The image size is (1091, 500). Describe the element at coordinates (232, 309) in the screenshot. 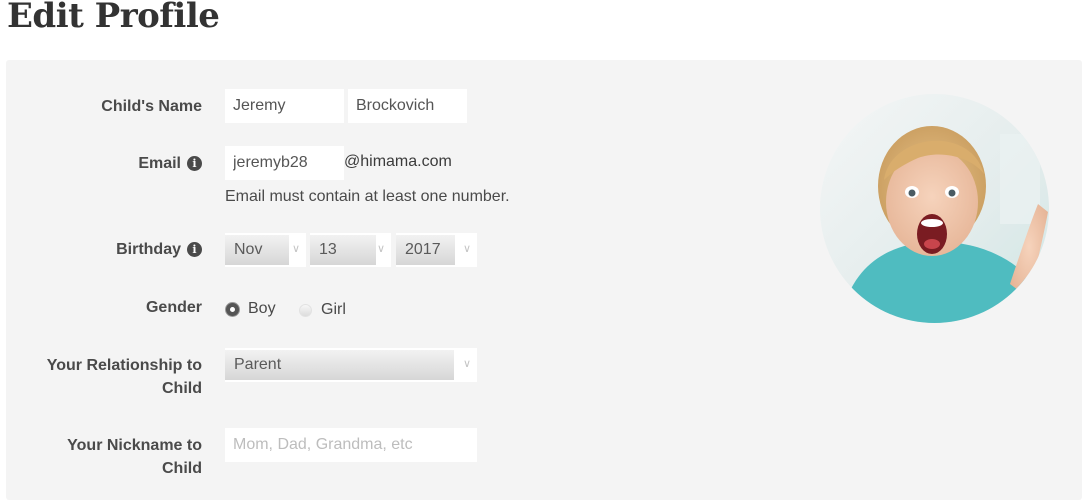

I see `radio-button-checked` at that location.